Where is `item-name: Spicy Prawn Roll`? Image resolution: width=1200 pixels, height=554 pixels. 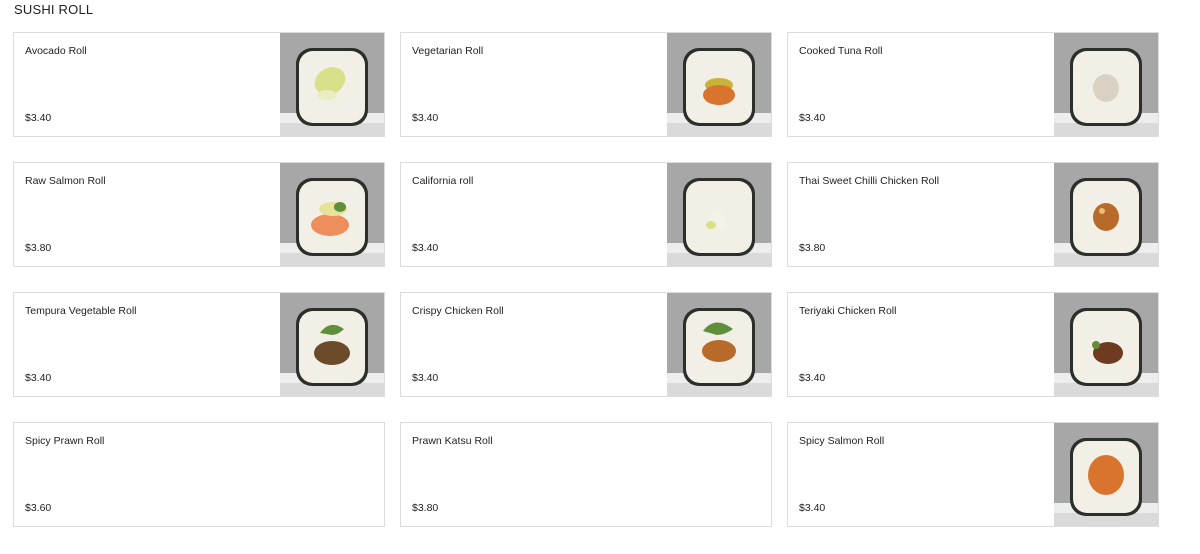
item-name: Spicy Prawn Roll is located at coordinates (65, 441).